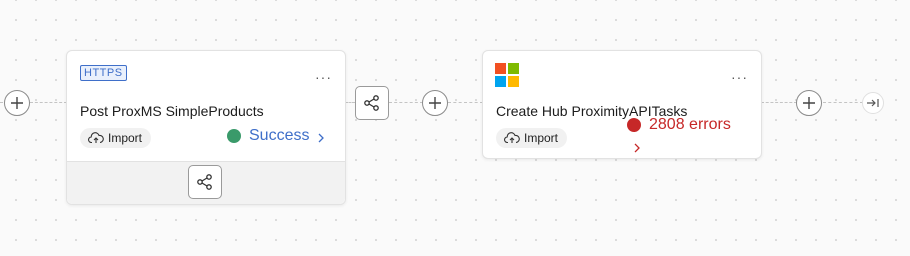  I want to click on status-indicator: 2808 errors, so click(692, 135).